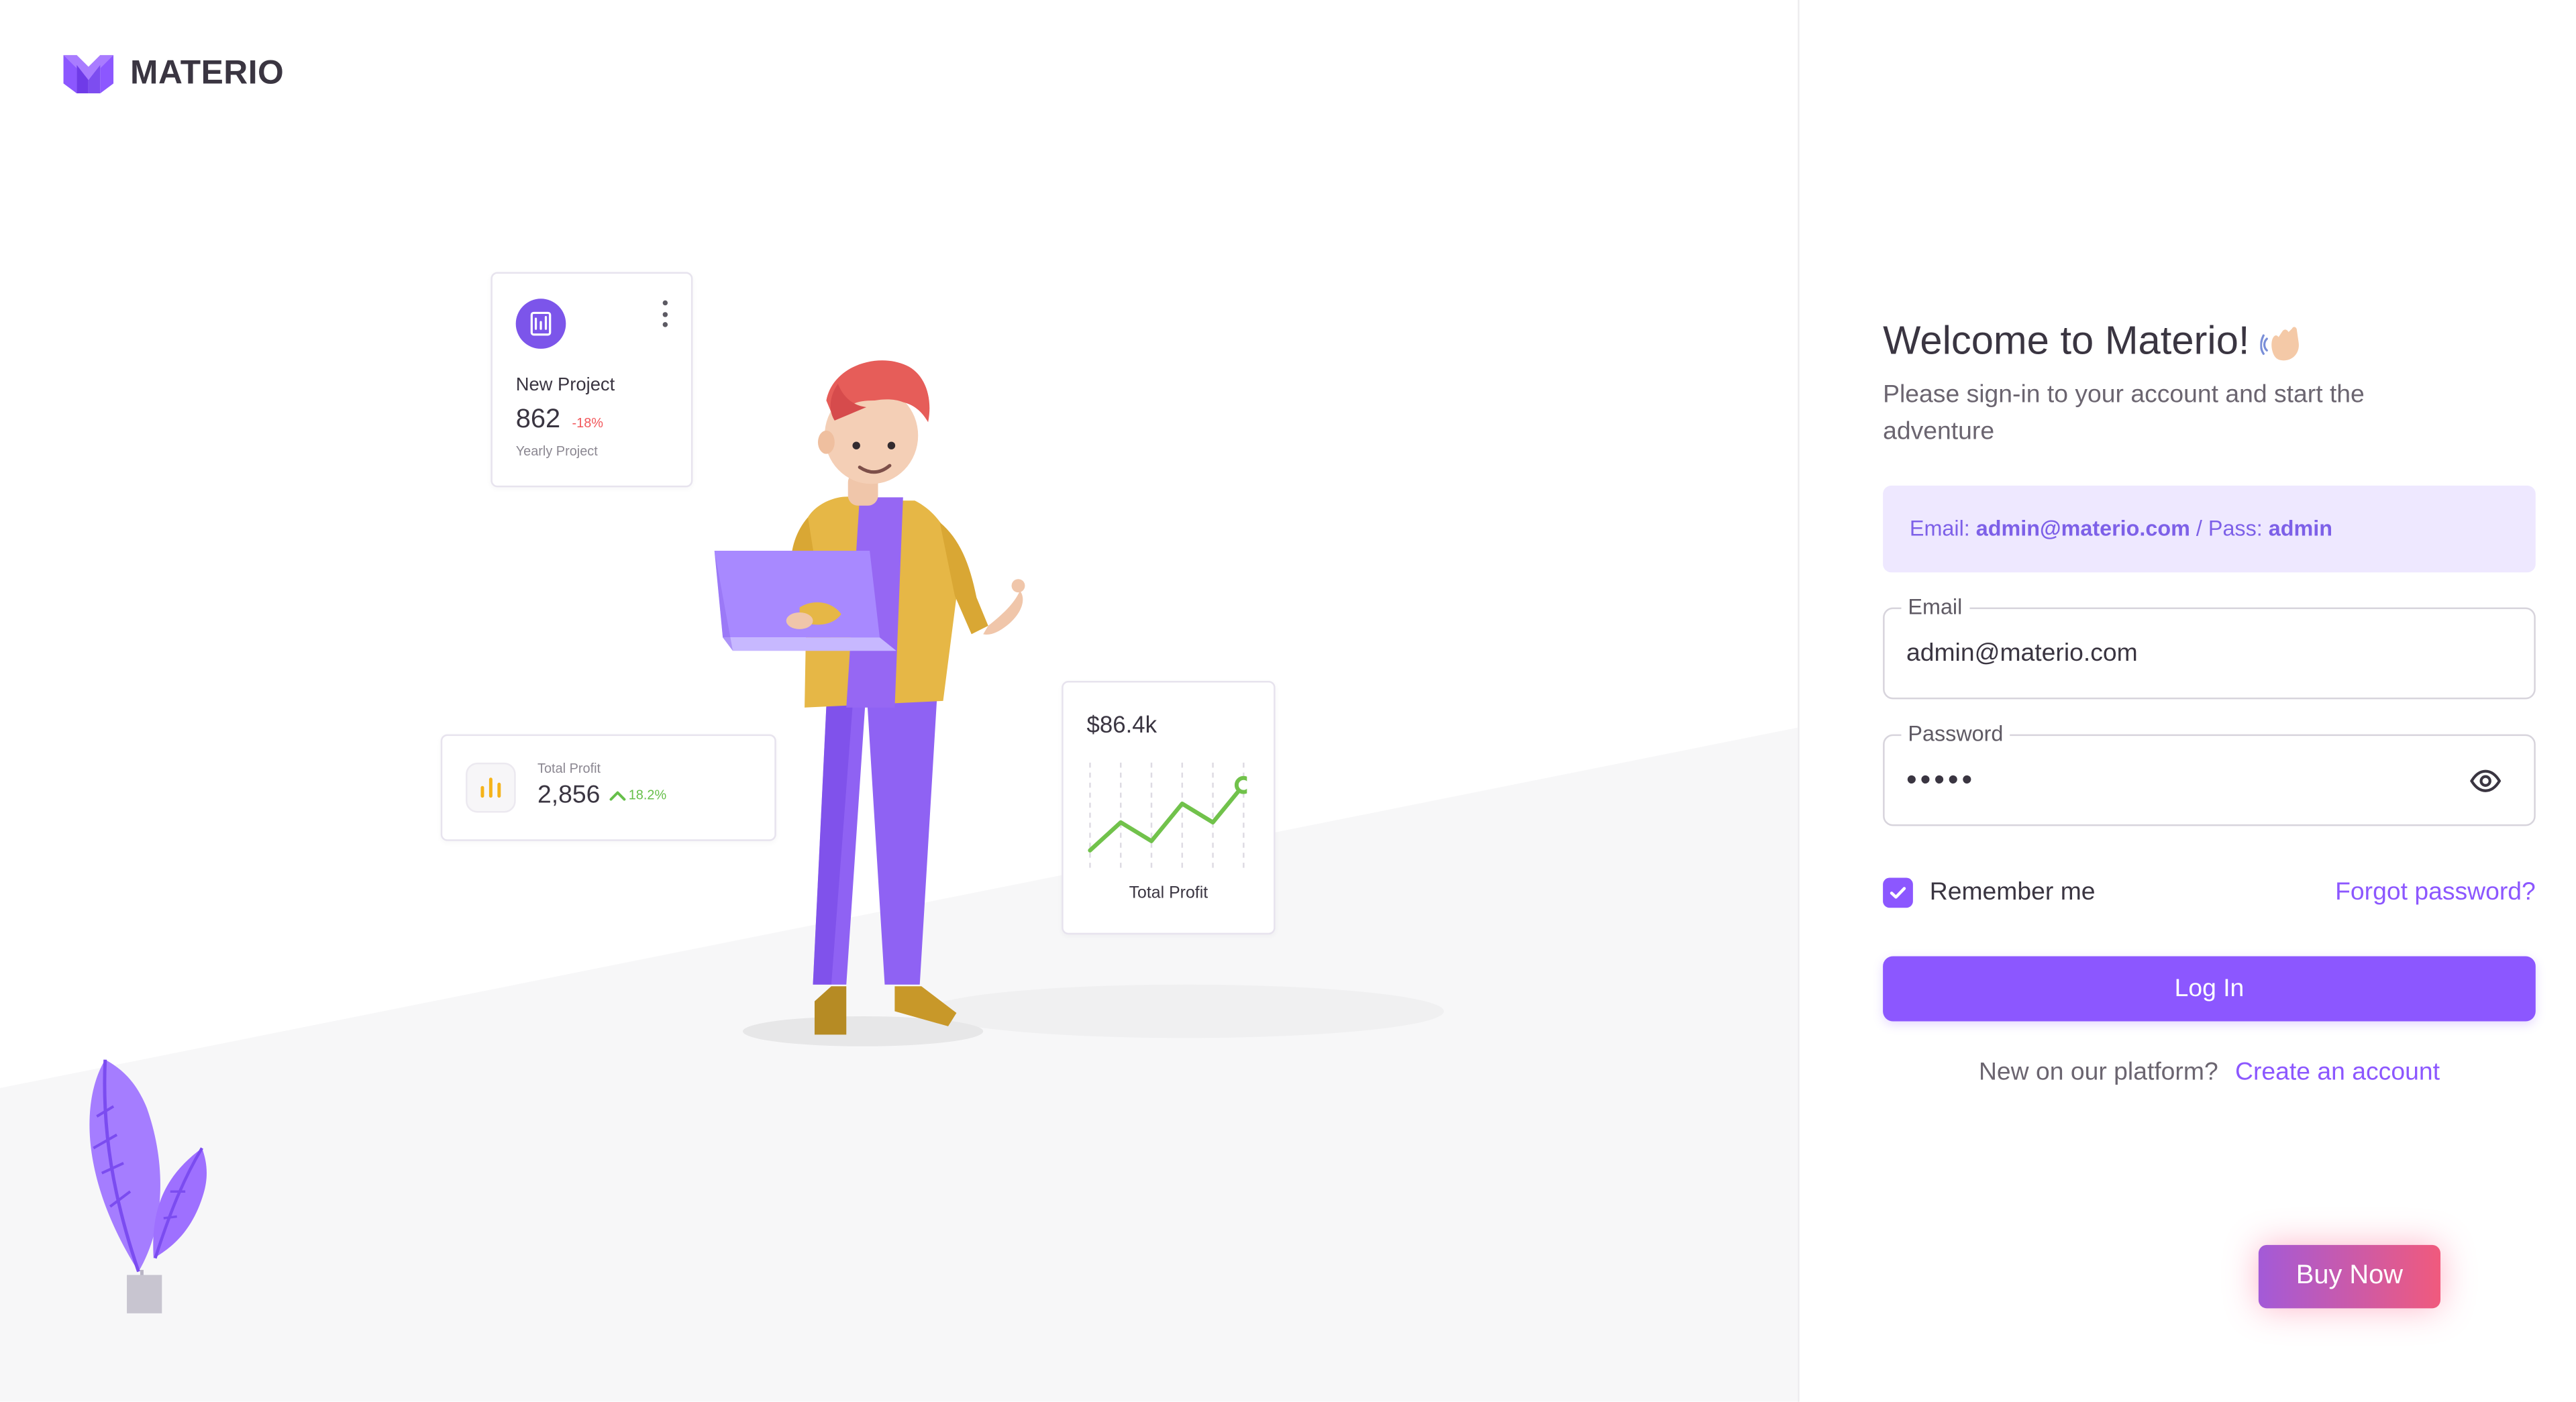  I want to click on email-label: Email, so click(1935, 606).